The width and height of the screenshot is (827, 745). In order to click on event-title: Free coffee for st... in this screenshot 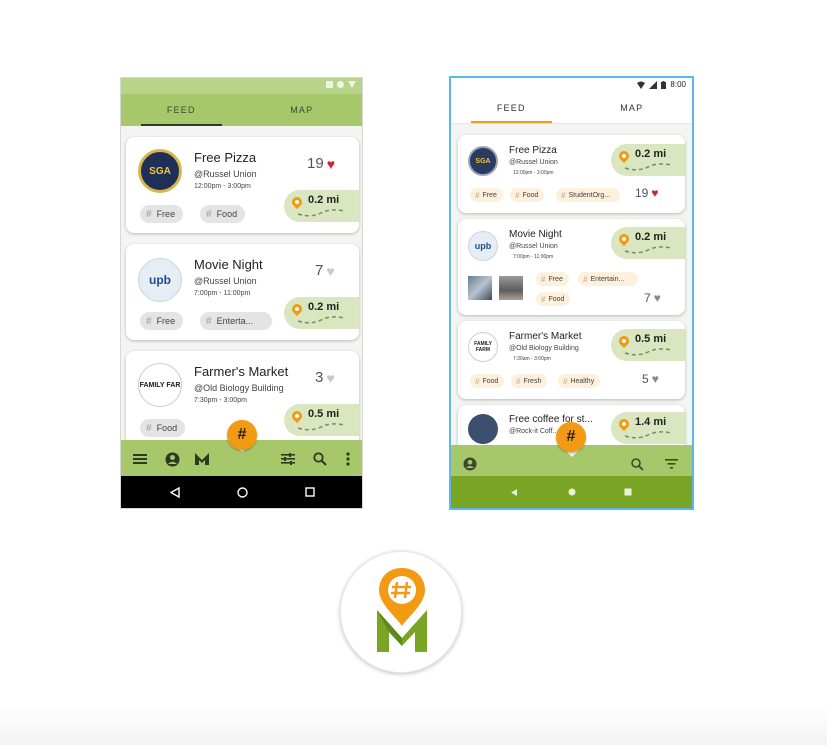, I will do `click(551, 419)`.